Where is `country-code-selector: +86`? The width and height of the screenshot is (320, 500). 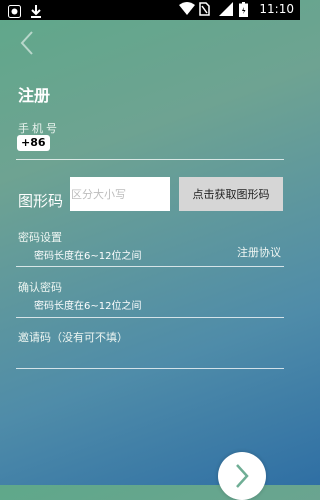
country-code-selector: +86 is located at coordinates (33, 143).